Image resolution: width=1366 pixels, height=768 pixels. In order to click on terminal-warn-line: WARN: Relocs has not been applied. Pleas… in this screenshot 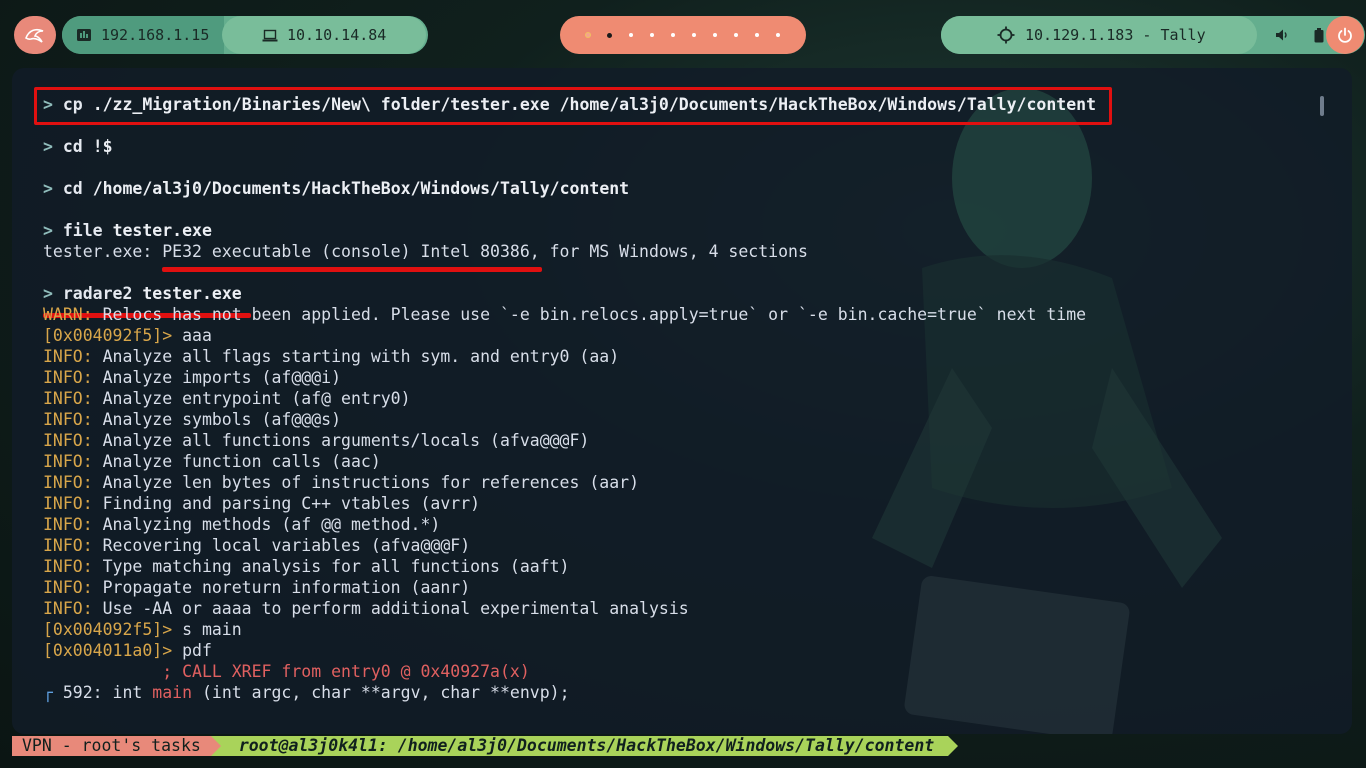, I will do `click(569, 314)`.